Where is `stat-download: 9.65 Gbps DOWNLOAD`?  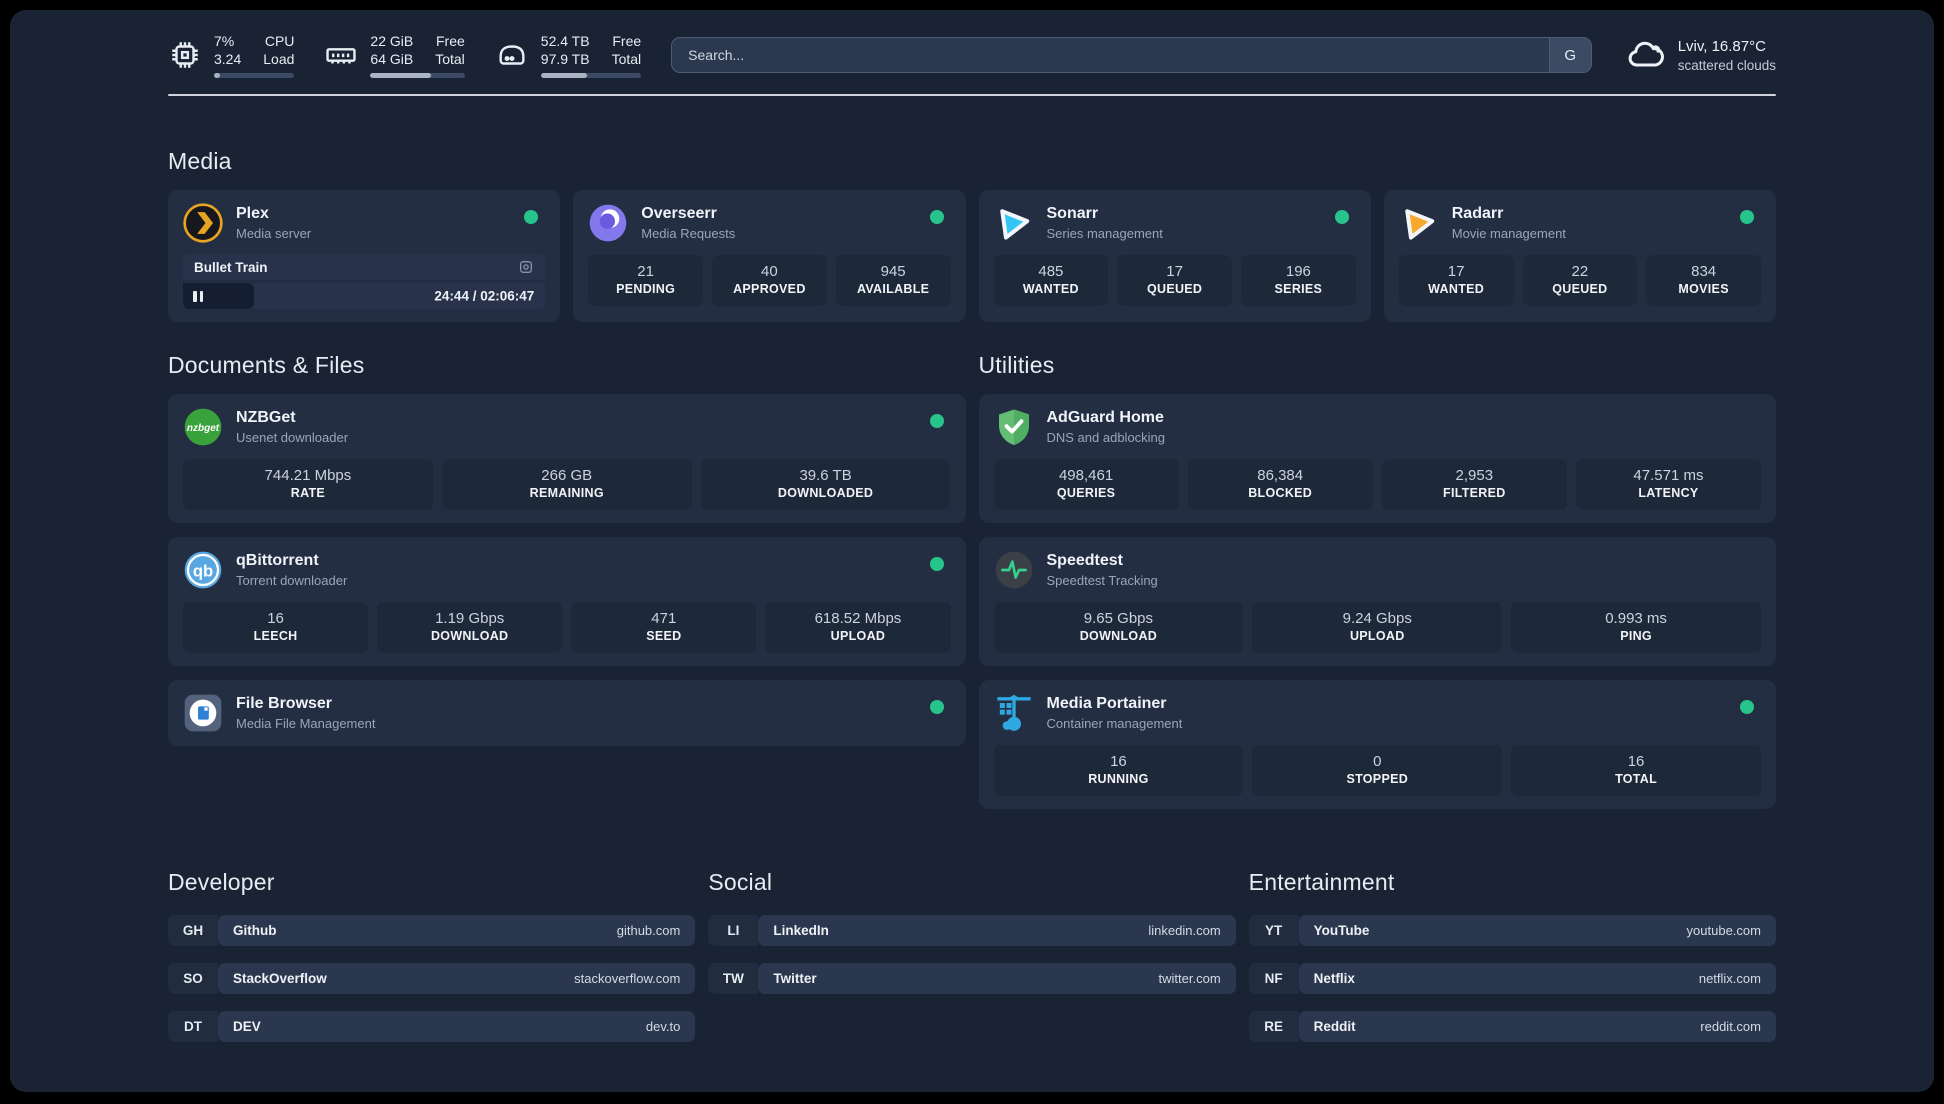 stat-download: 9.65 Gbps DOWNLOAD is located at coordinates (1118, 627).